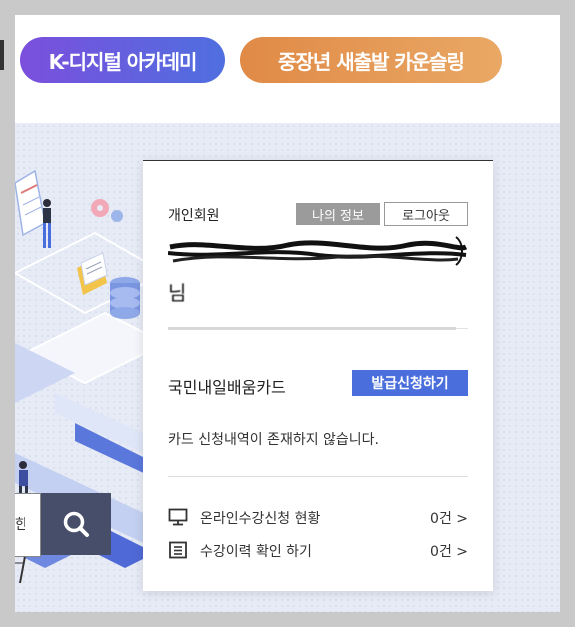 This screenshot has height=627, width=575. Describe the element at coordinates (260, 519) in the screenshot. I see `online-enrollment-status-label: 온라인수강신청 현황` at that location.